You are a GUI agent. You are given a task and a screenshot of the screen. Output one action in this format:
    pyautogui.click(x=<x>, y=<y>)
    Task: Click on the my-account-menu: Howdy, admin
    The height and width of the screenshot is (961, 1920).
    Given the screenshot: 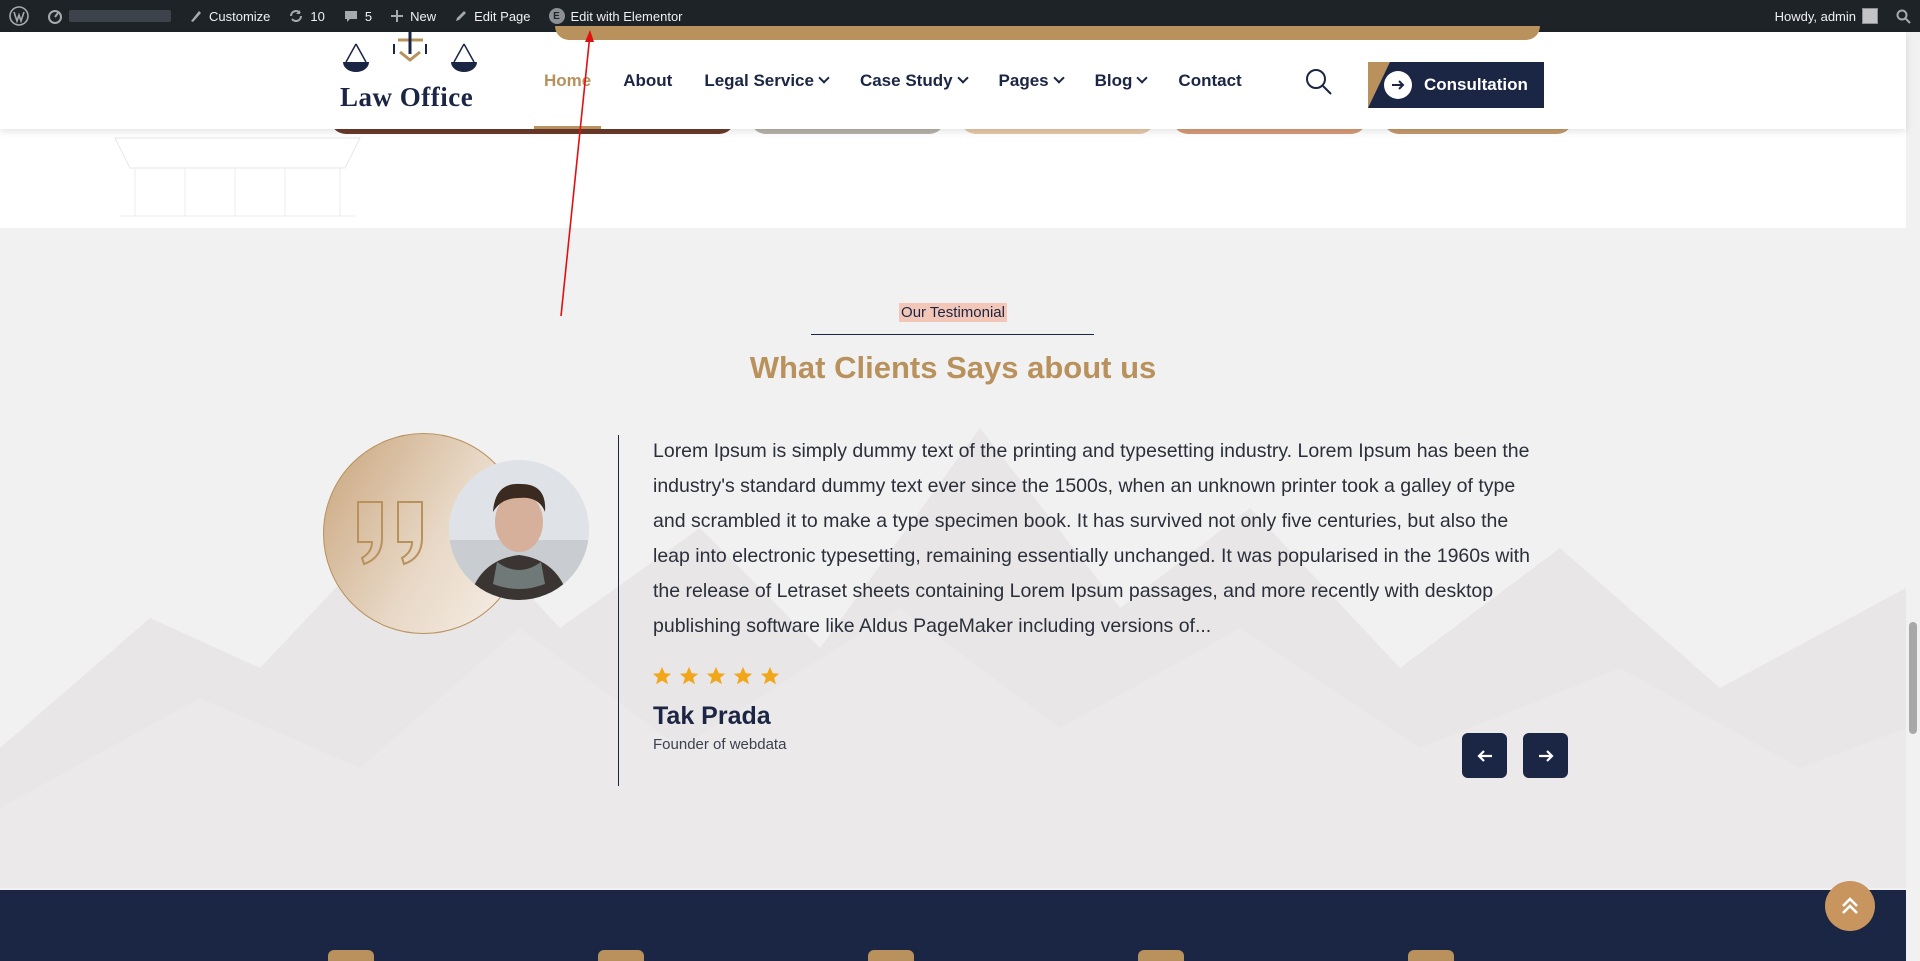 What is the action you would take?
    pyautogui.click(x=1826, y=16)
    